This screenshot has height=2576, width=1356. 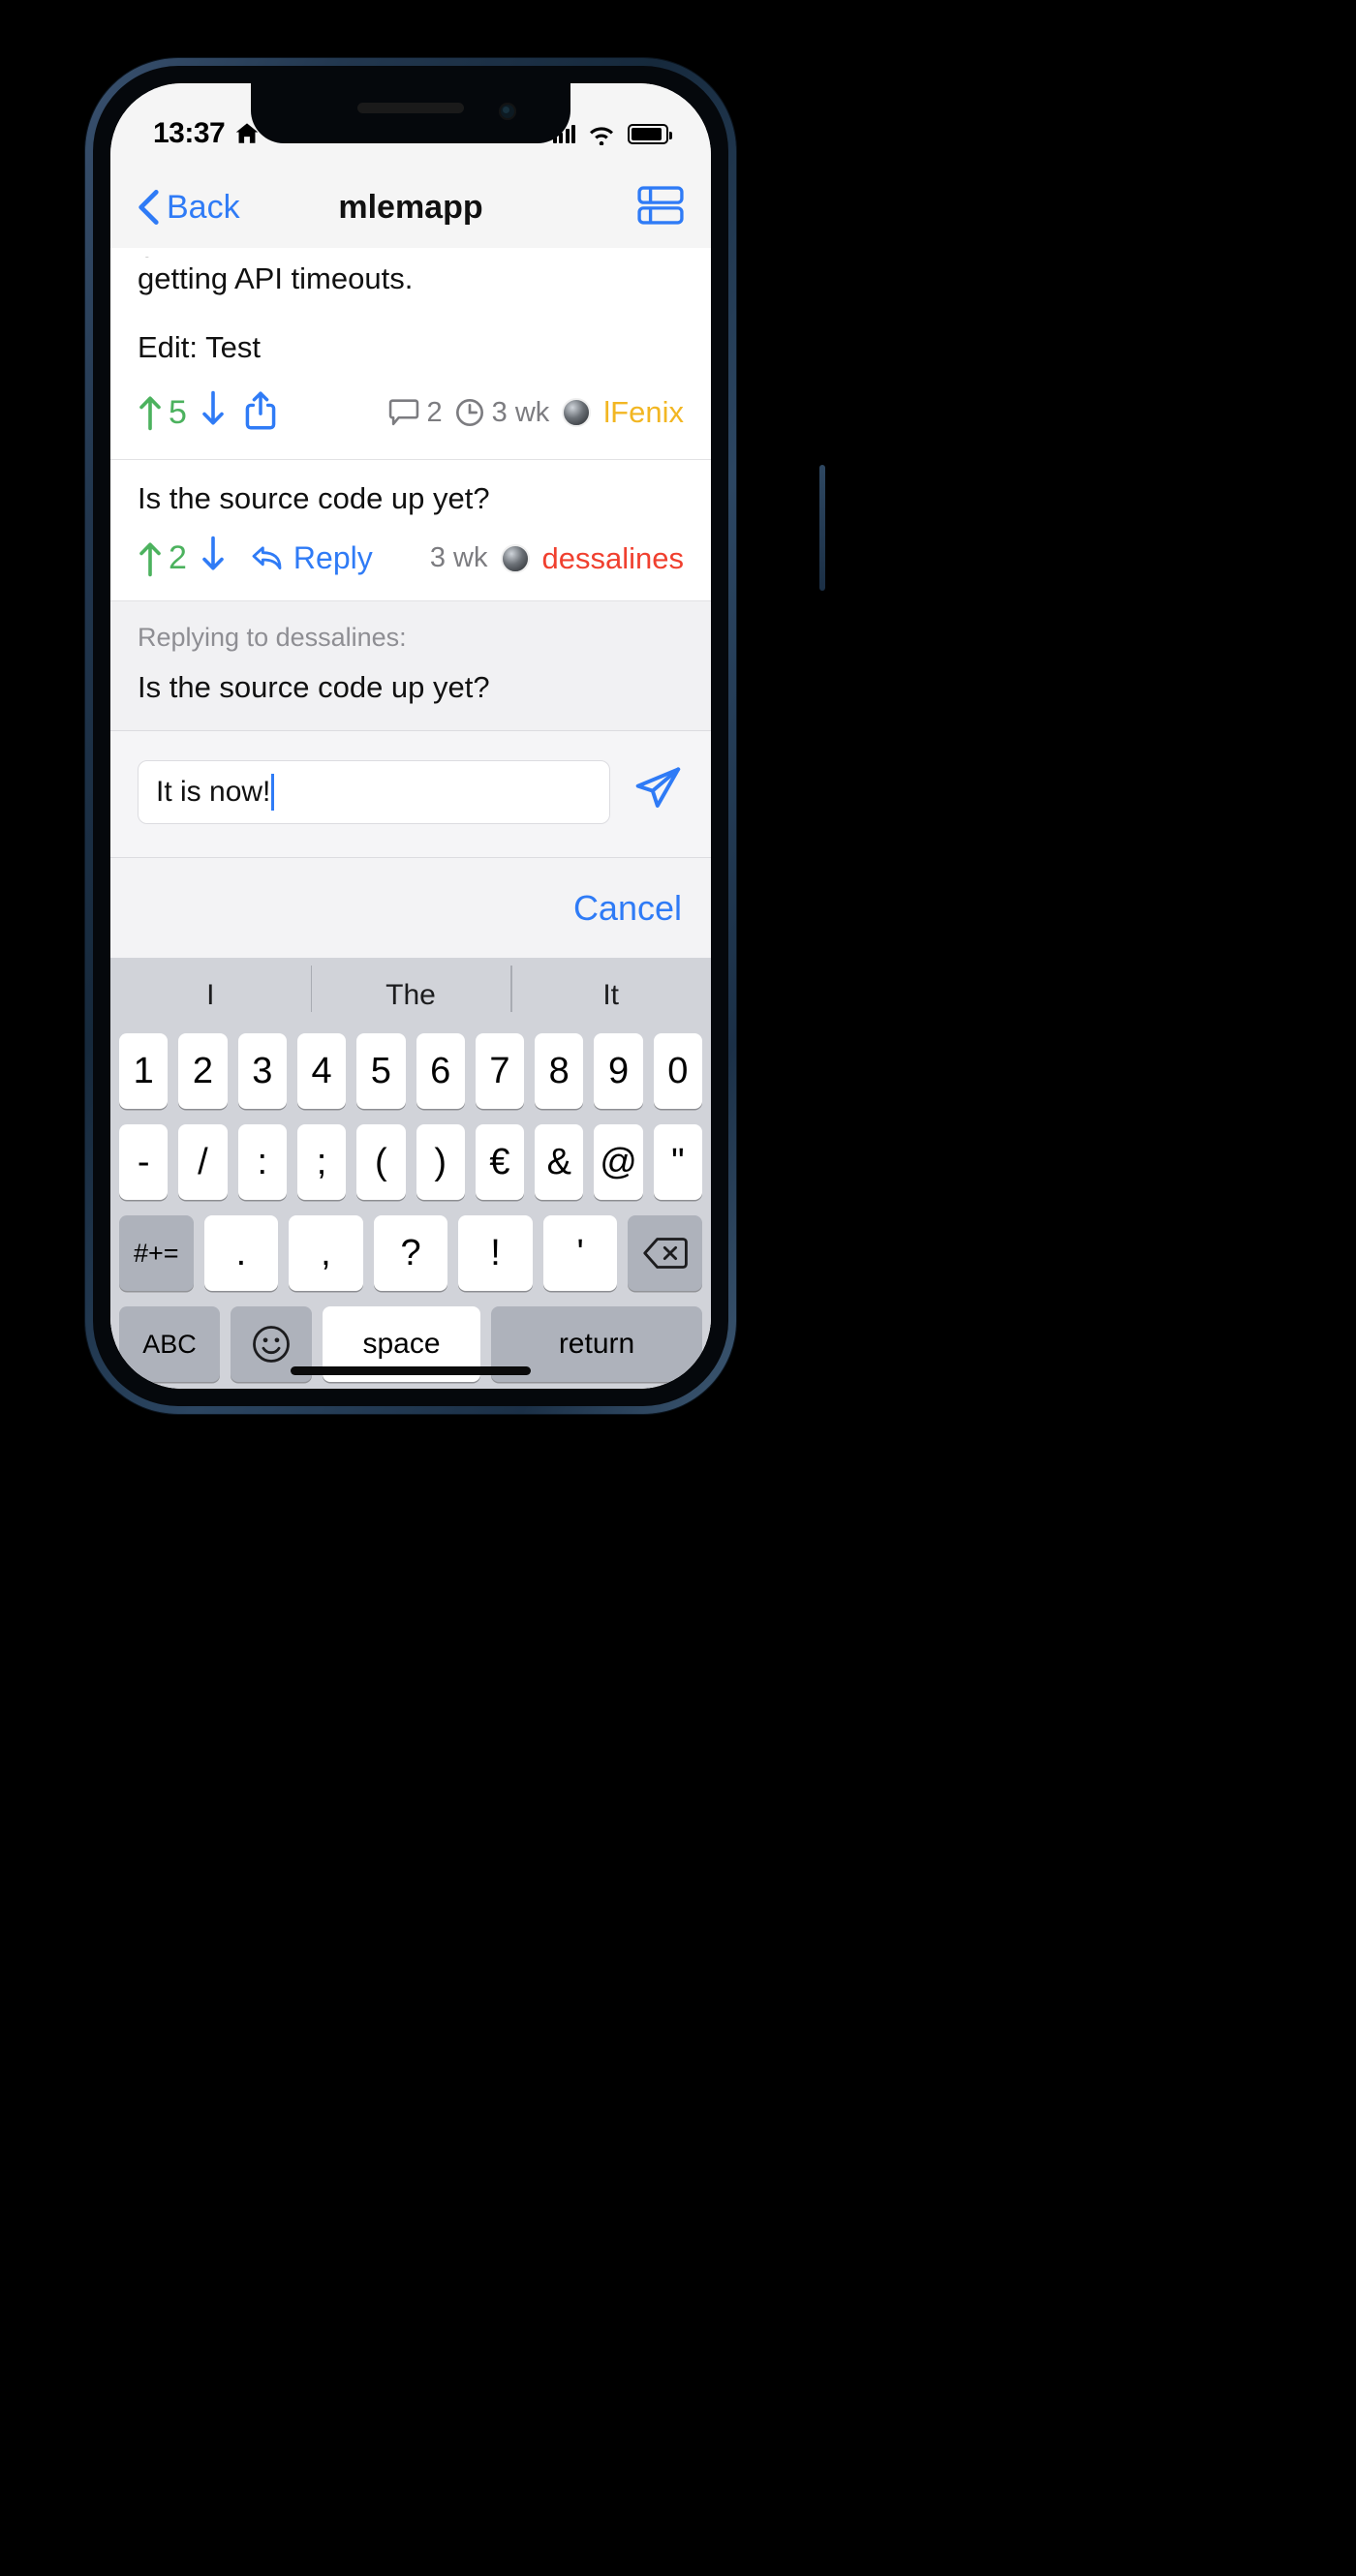 I want to click on comment-downvote-button, so click(x=213, y=558).